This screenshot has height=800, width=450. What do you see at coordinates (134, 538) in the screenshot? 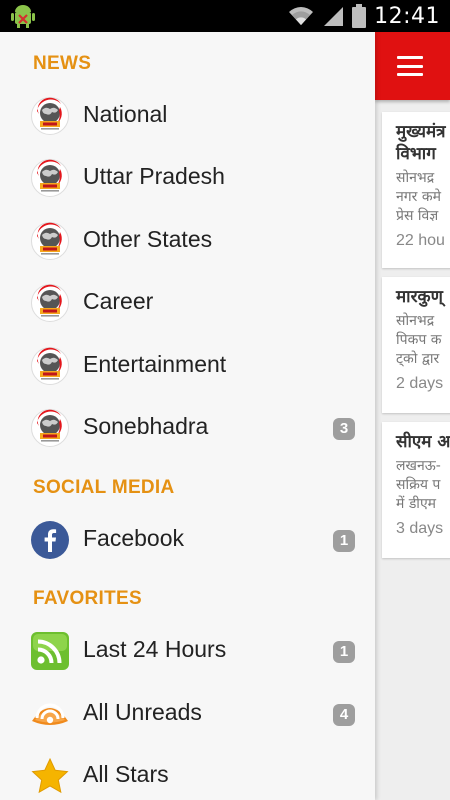
I see `drawer-item-label: Facebook` at bounding box center [134, 538].